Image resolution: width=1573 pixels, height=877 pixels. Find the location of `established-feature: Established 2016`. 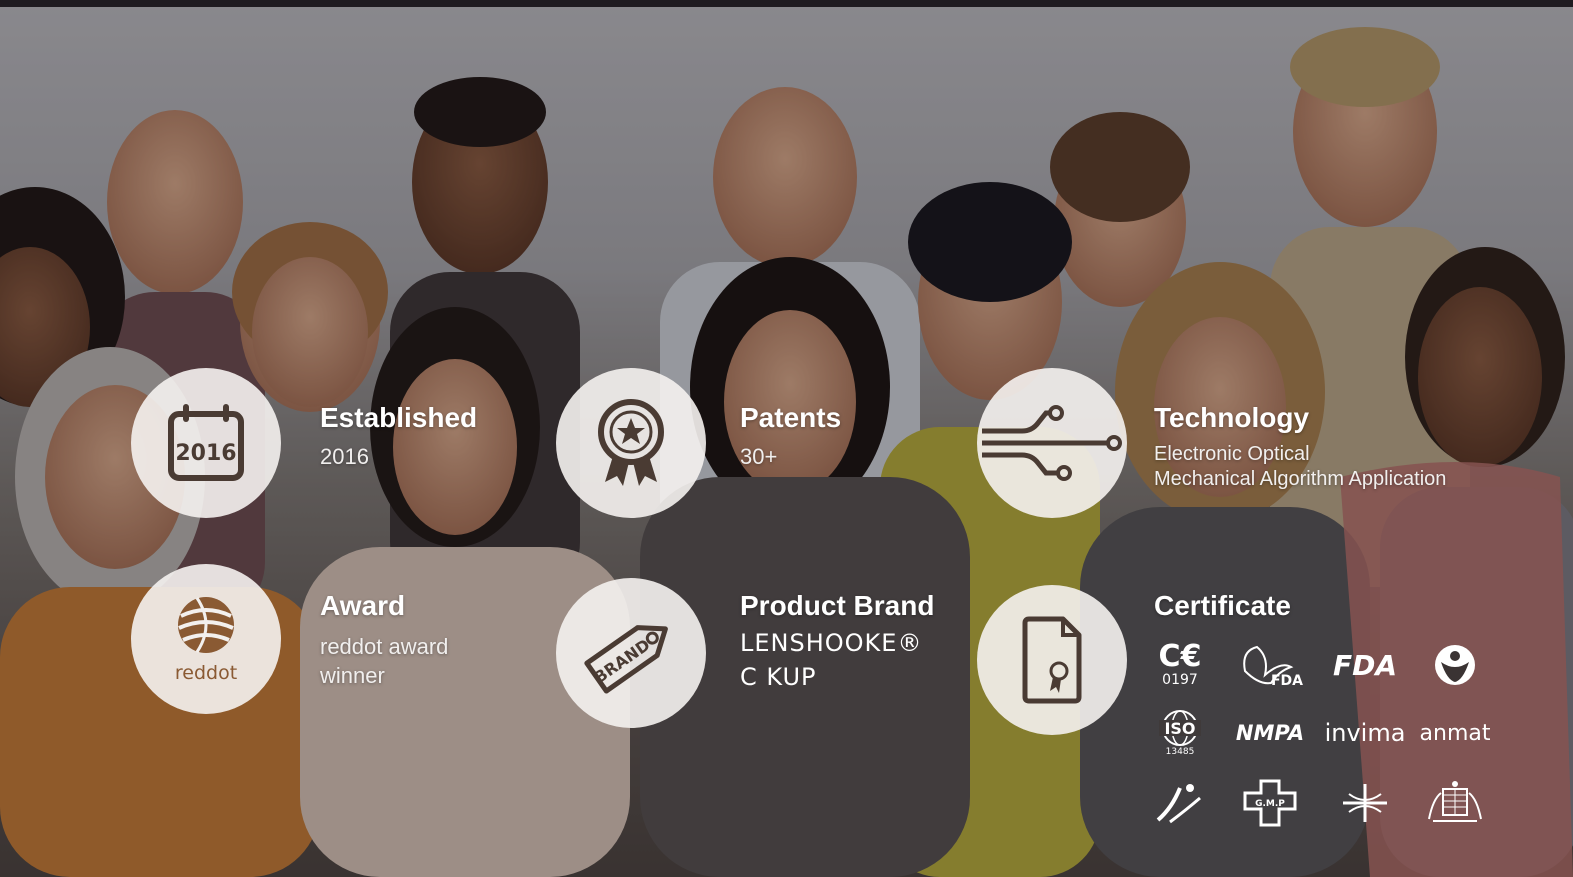

established-feature: Established 2016 is located at coordinates (398, 436).